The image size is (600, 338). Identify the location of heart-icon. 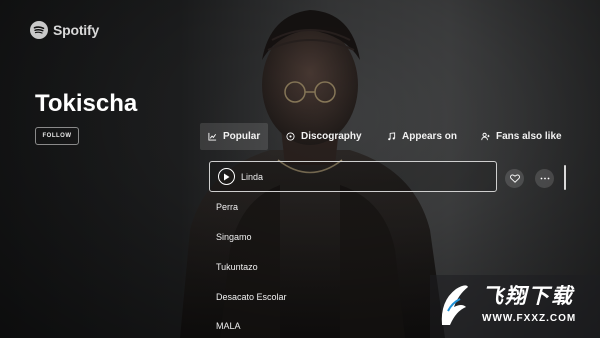
(514, 178).